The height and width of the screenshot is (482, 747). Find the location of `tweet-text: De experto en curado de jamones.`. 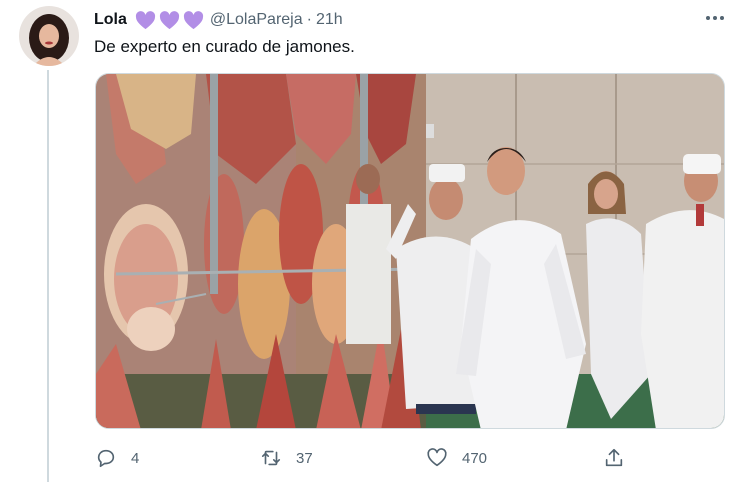

tweet-text: De experto en curado de jamones. is located at coordinates (224, 46).